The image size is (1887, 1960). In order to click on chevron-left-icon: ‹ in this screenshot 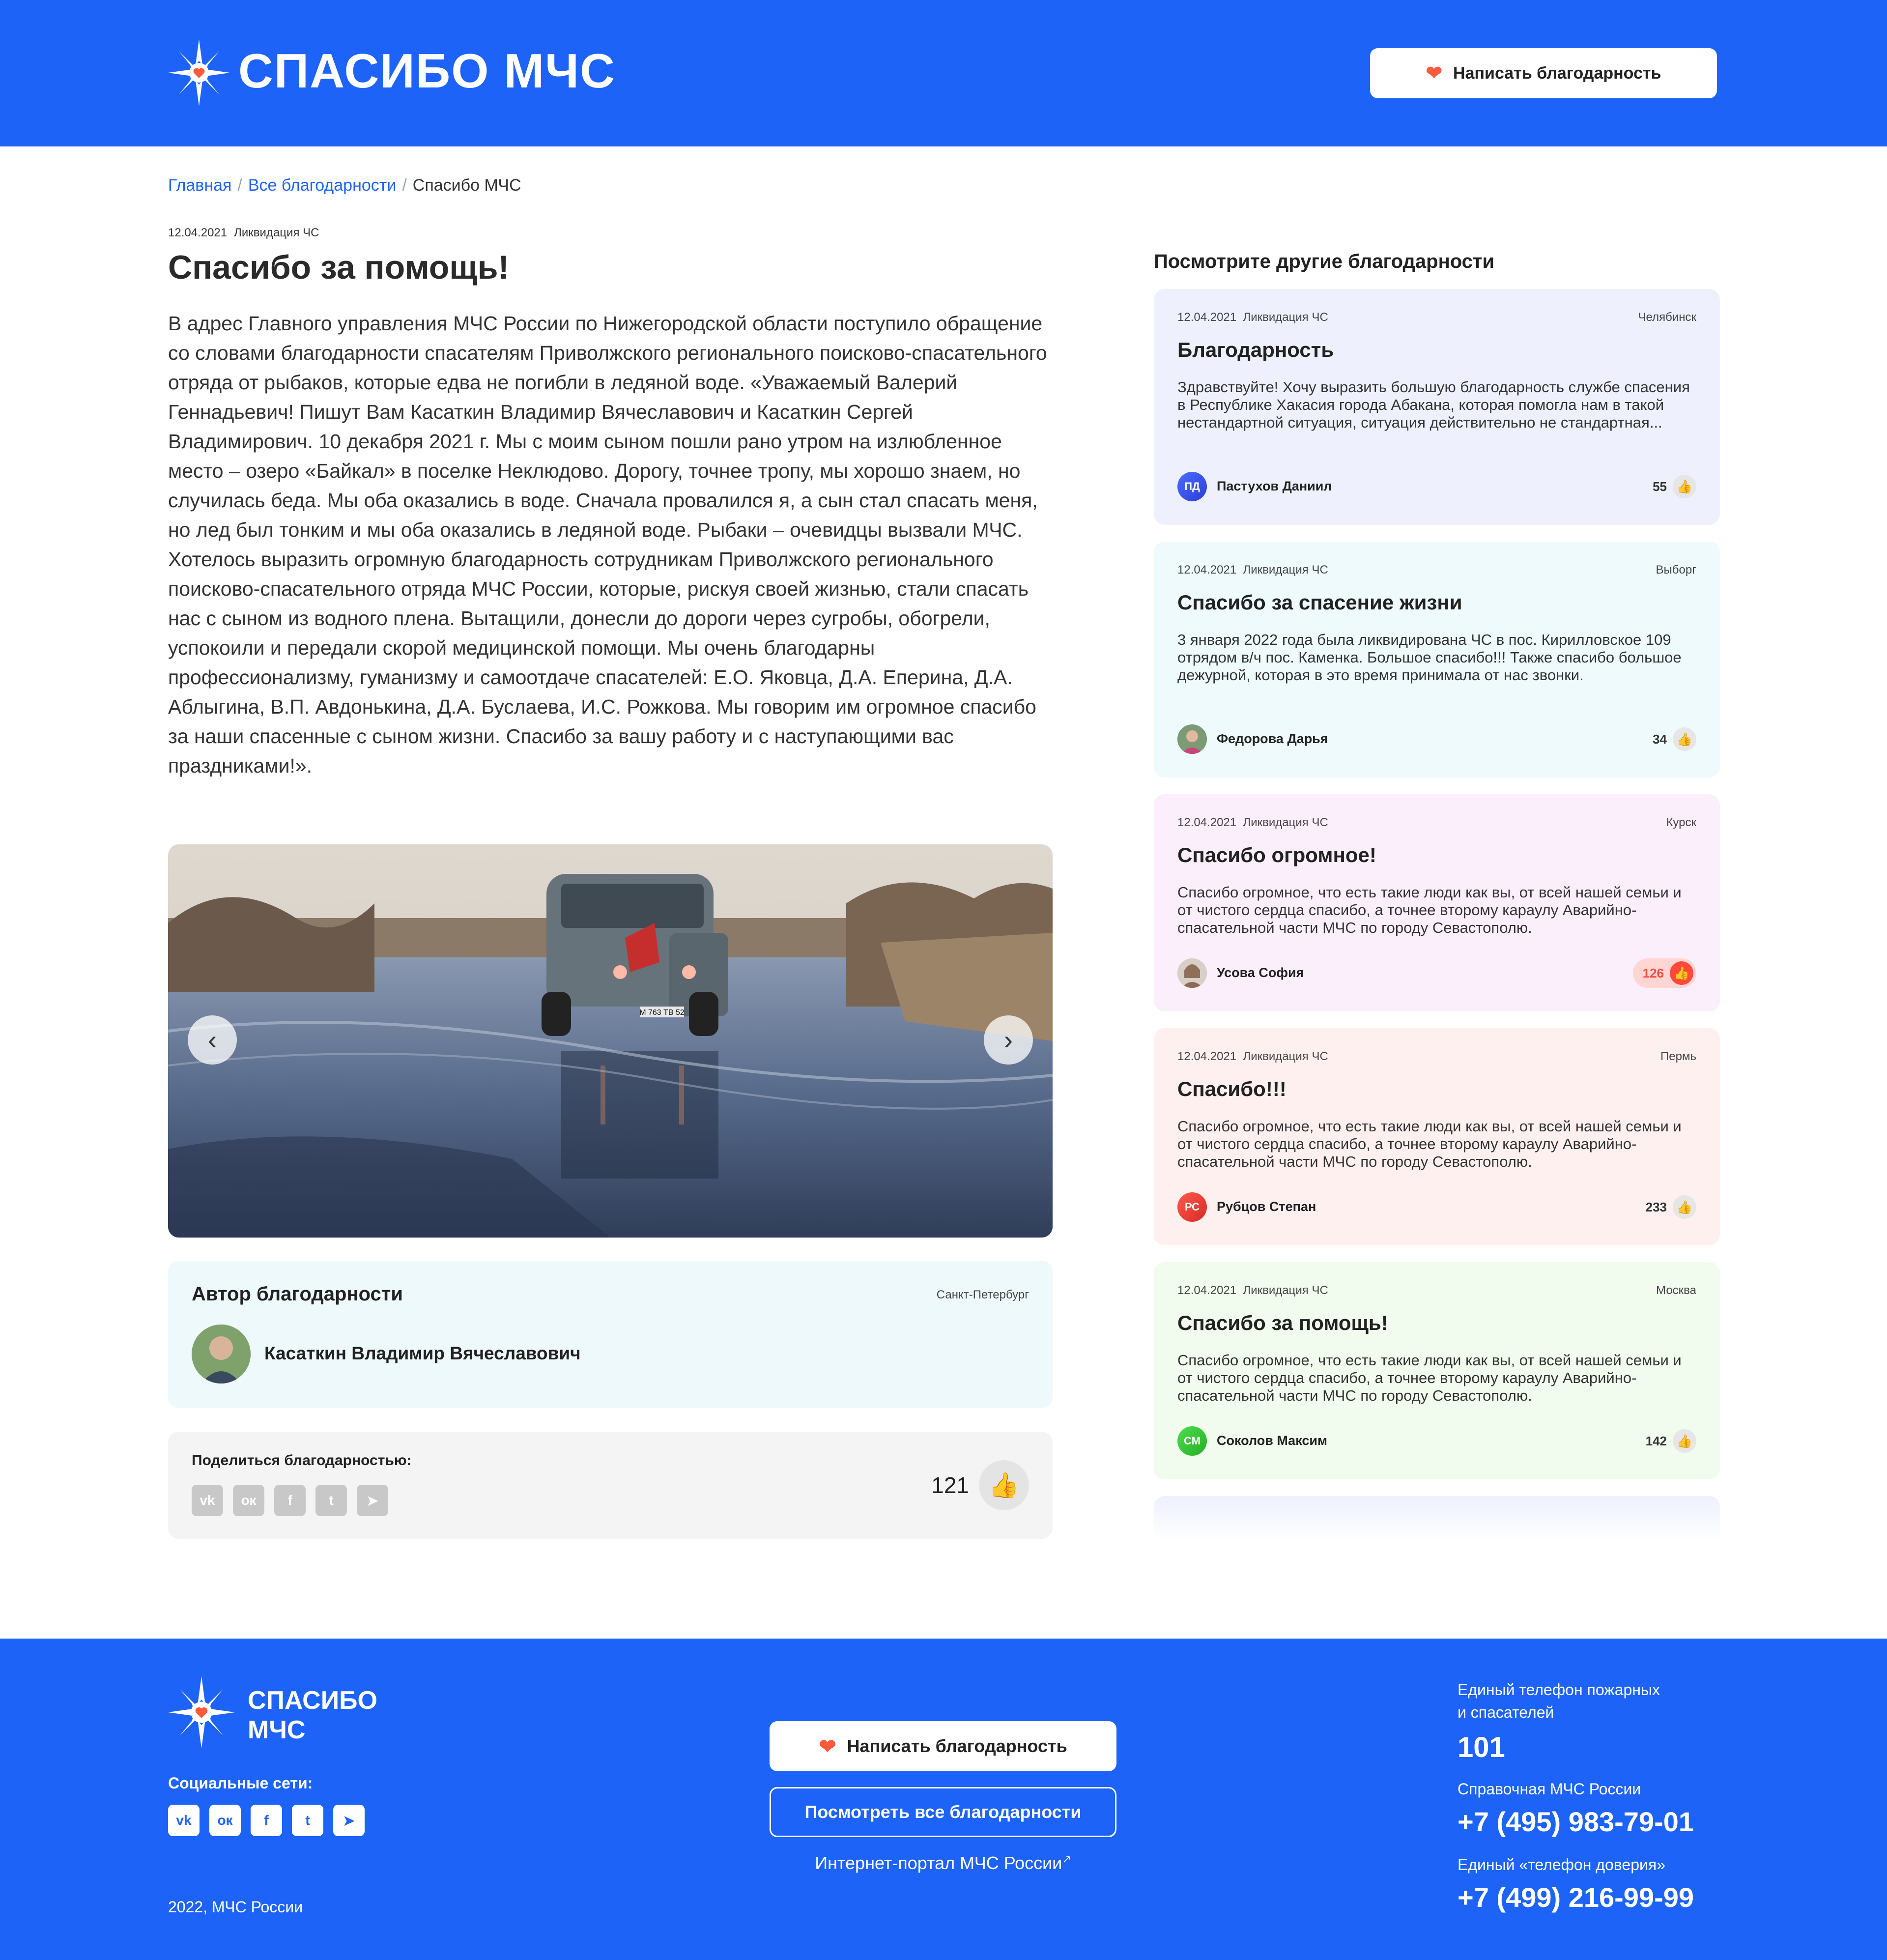, I will do `click(212, 1040)`.